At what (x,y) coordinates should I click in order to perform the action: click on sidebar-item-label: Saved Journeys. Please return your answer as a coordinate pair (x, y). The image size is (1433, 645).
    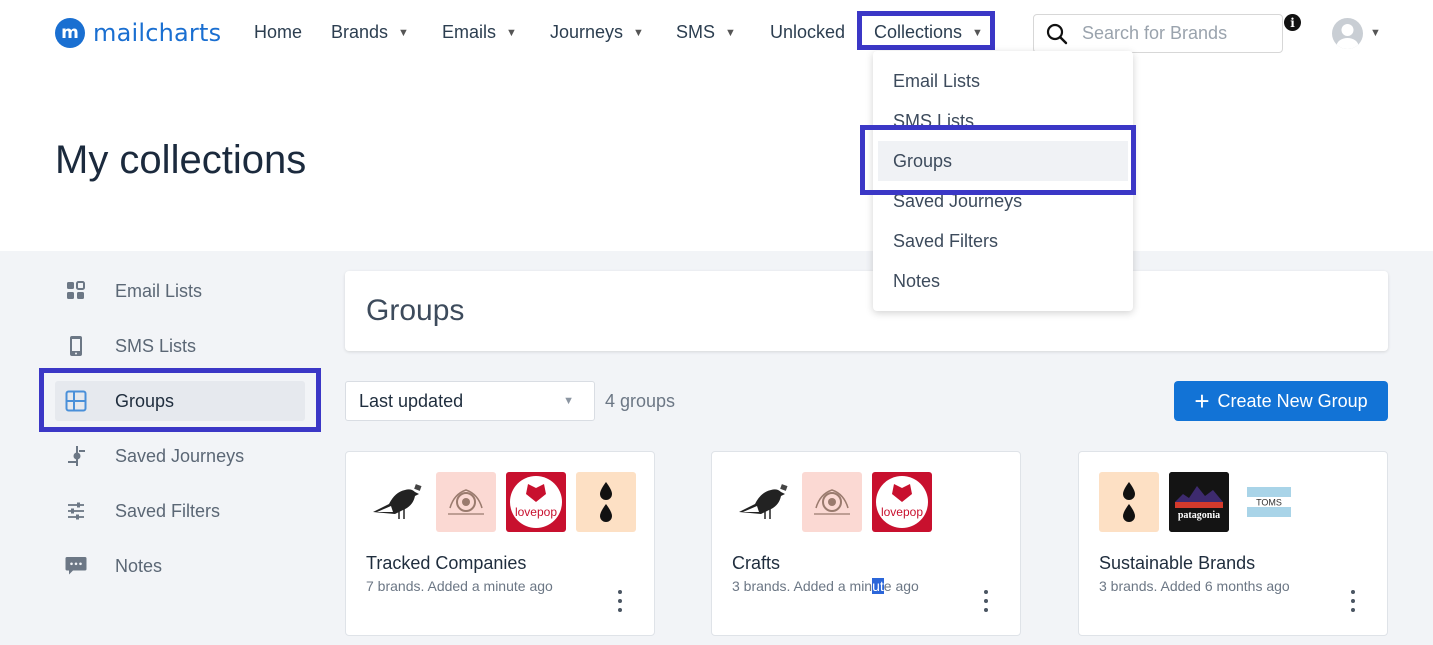
    Looking at the image, I should click on (180, 455).